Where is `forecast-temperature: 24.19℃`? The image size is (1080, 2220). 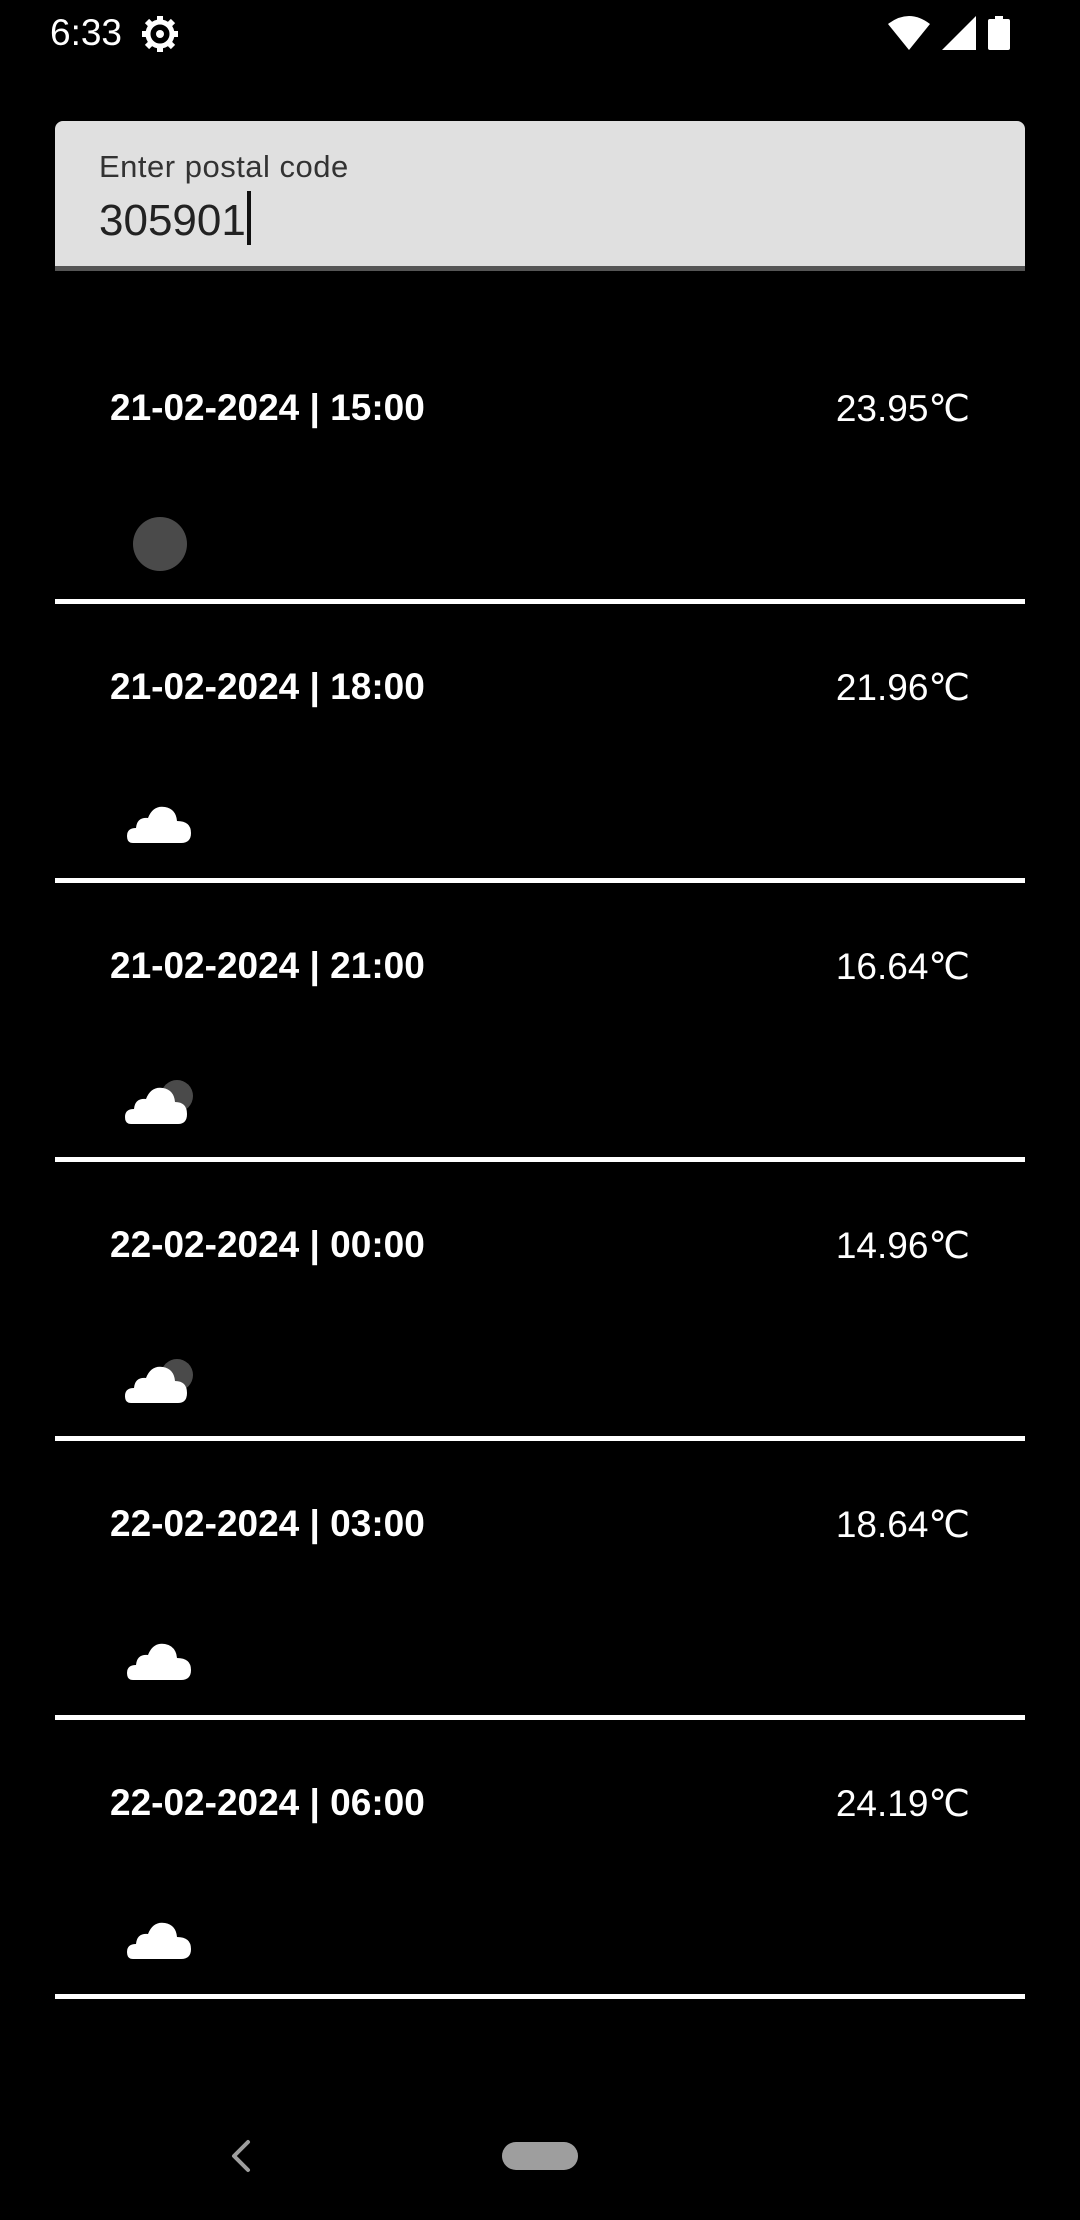
forecast-temperature: 24.19℃ is located at coordinates (902, 1803).